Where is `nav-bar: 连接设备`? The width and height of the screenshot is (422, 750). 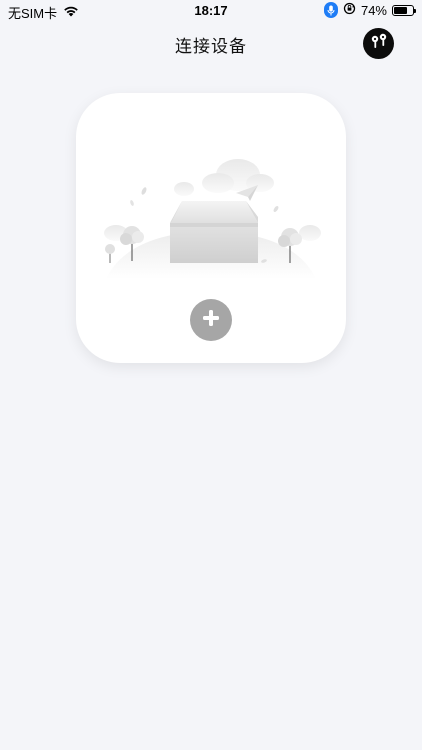
nav-bar: 连接设备 is located at coordinates (211, 44).